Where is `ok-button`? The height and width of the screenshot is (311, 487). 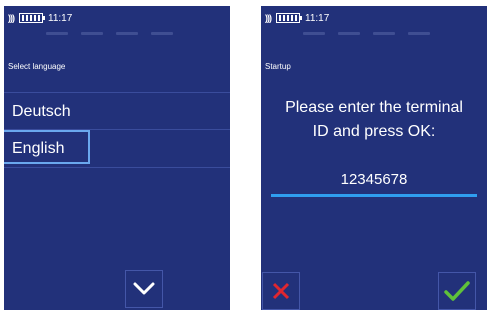 ok-button is located at coordinates (457, 291).